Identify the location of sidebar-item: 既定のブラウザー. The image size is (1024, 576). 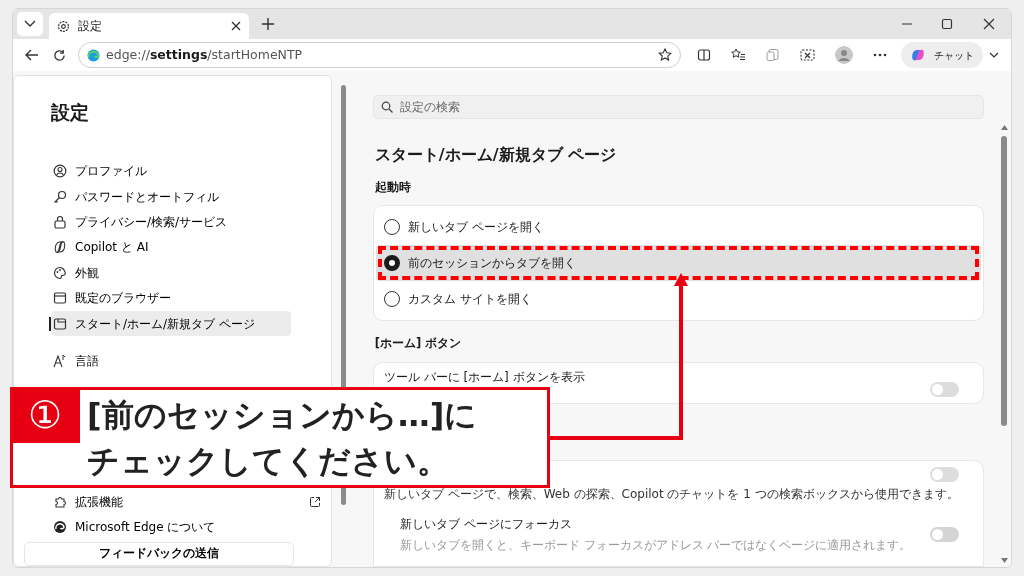
(171, 298).